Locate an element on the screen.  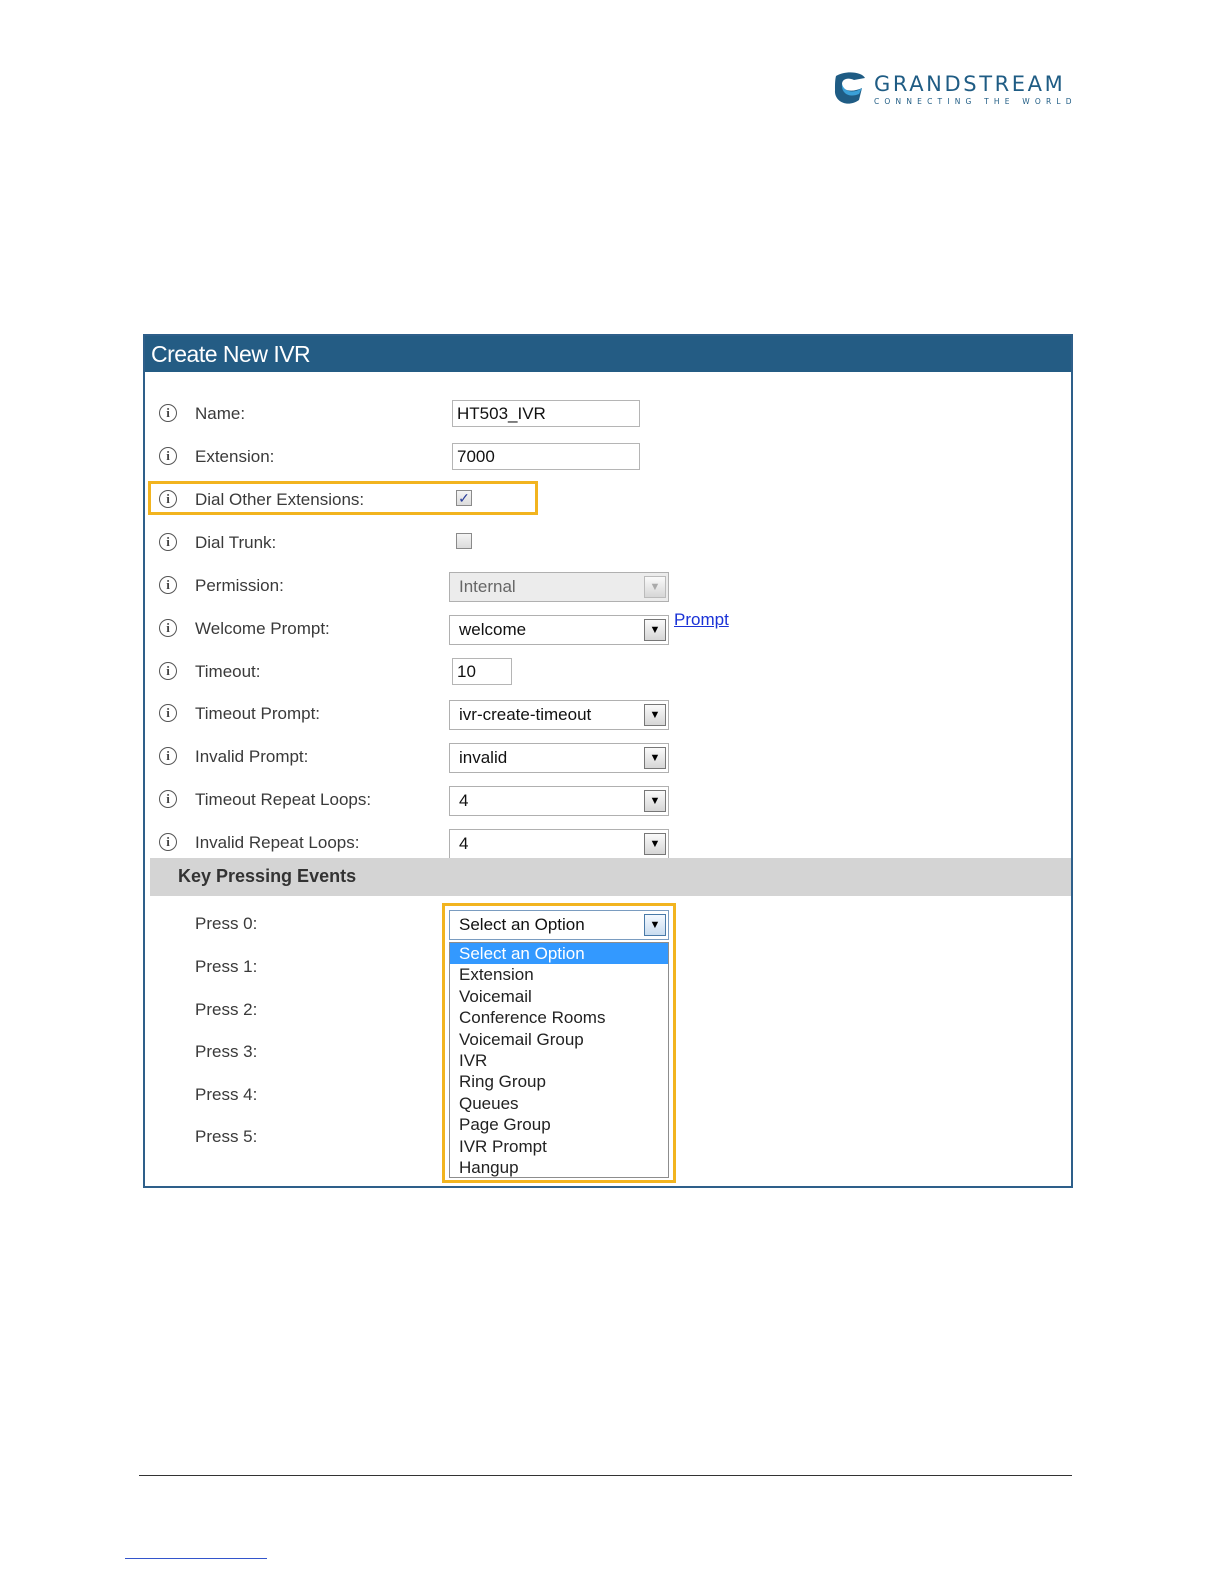
invalid-repeat-loops-value: 4 is located at coordinates (464, 843).